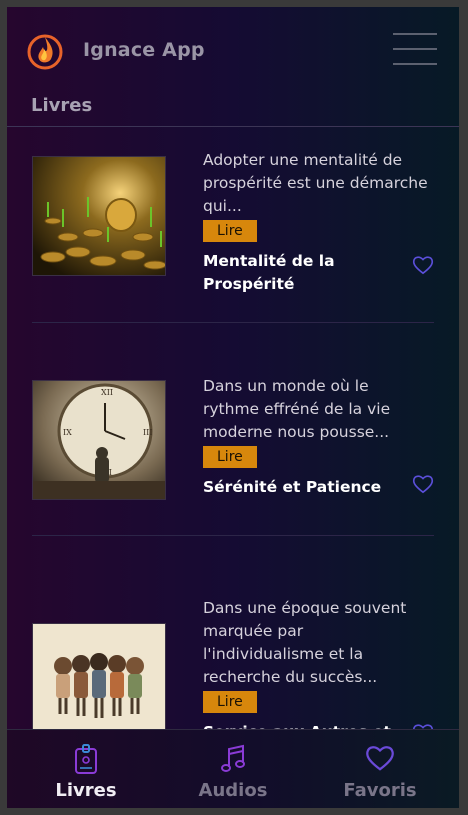  Describe the element at coordinates (144, 50) in the screenshot. I see `app-title: Ignace App` at that location.